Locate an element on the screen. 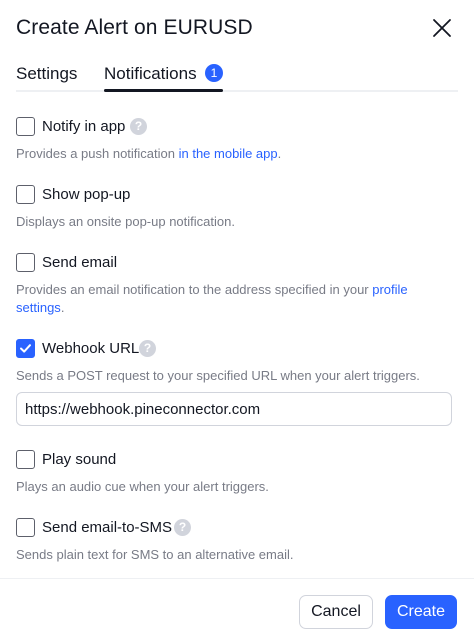 Image resolution: width=474 pixels, height=641 pixels. tab-notifications: Notifications is located at coordinates (150, 74).